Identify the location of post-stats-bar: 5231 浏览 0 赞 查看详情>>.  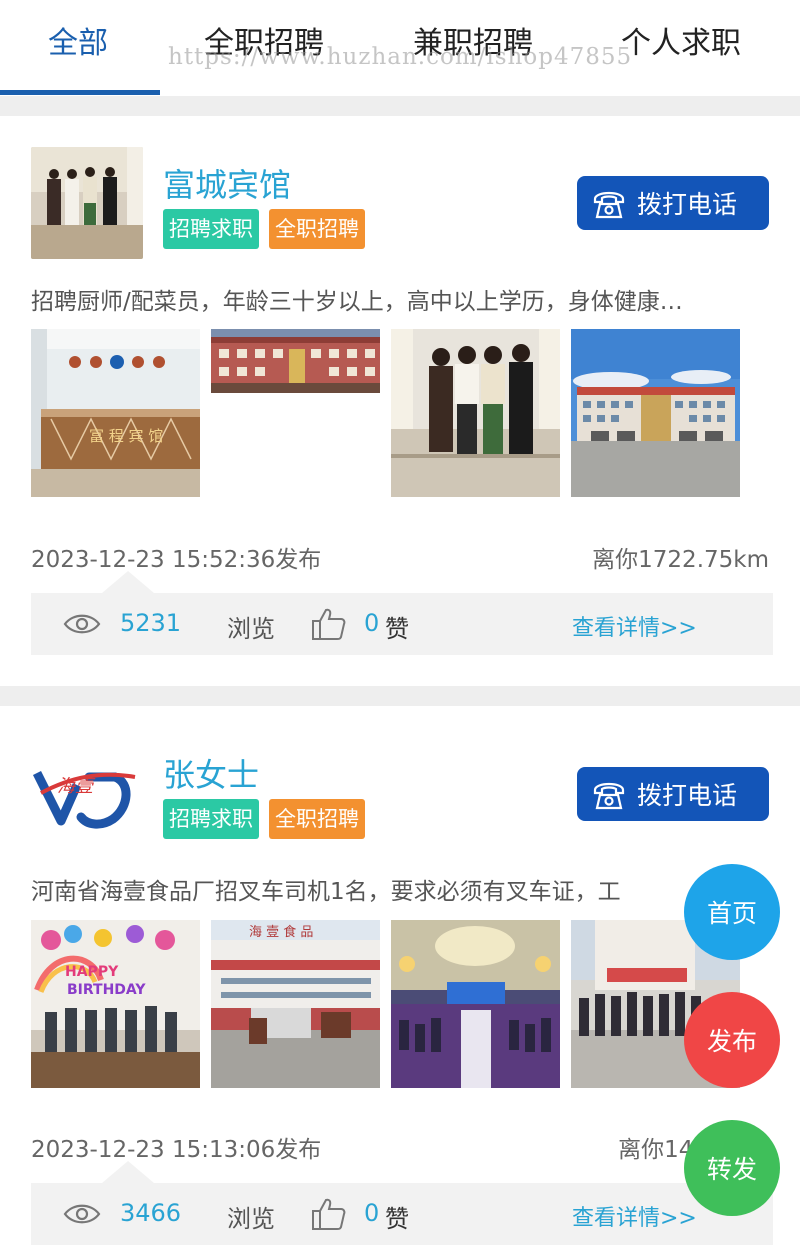
(402, 624).